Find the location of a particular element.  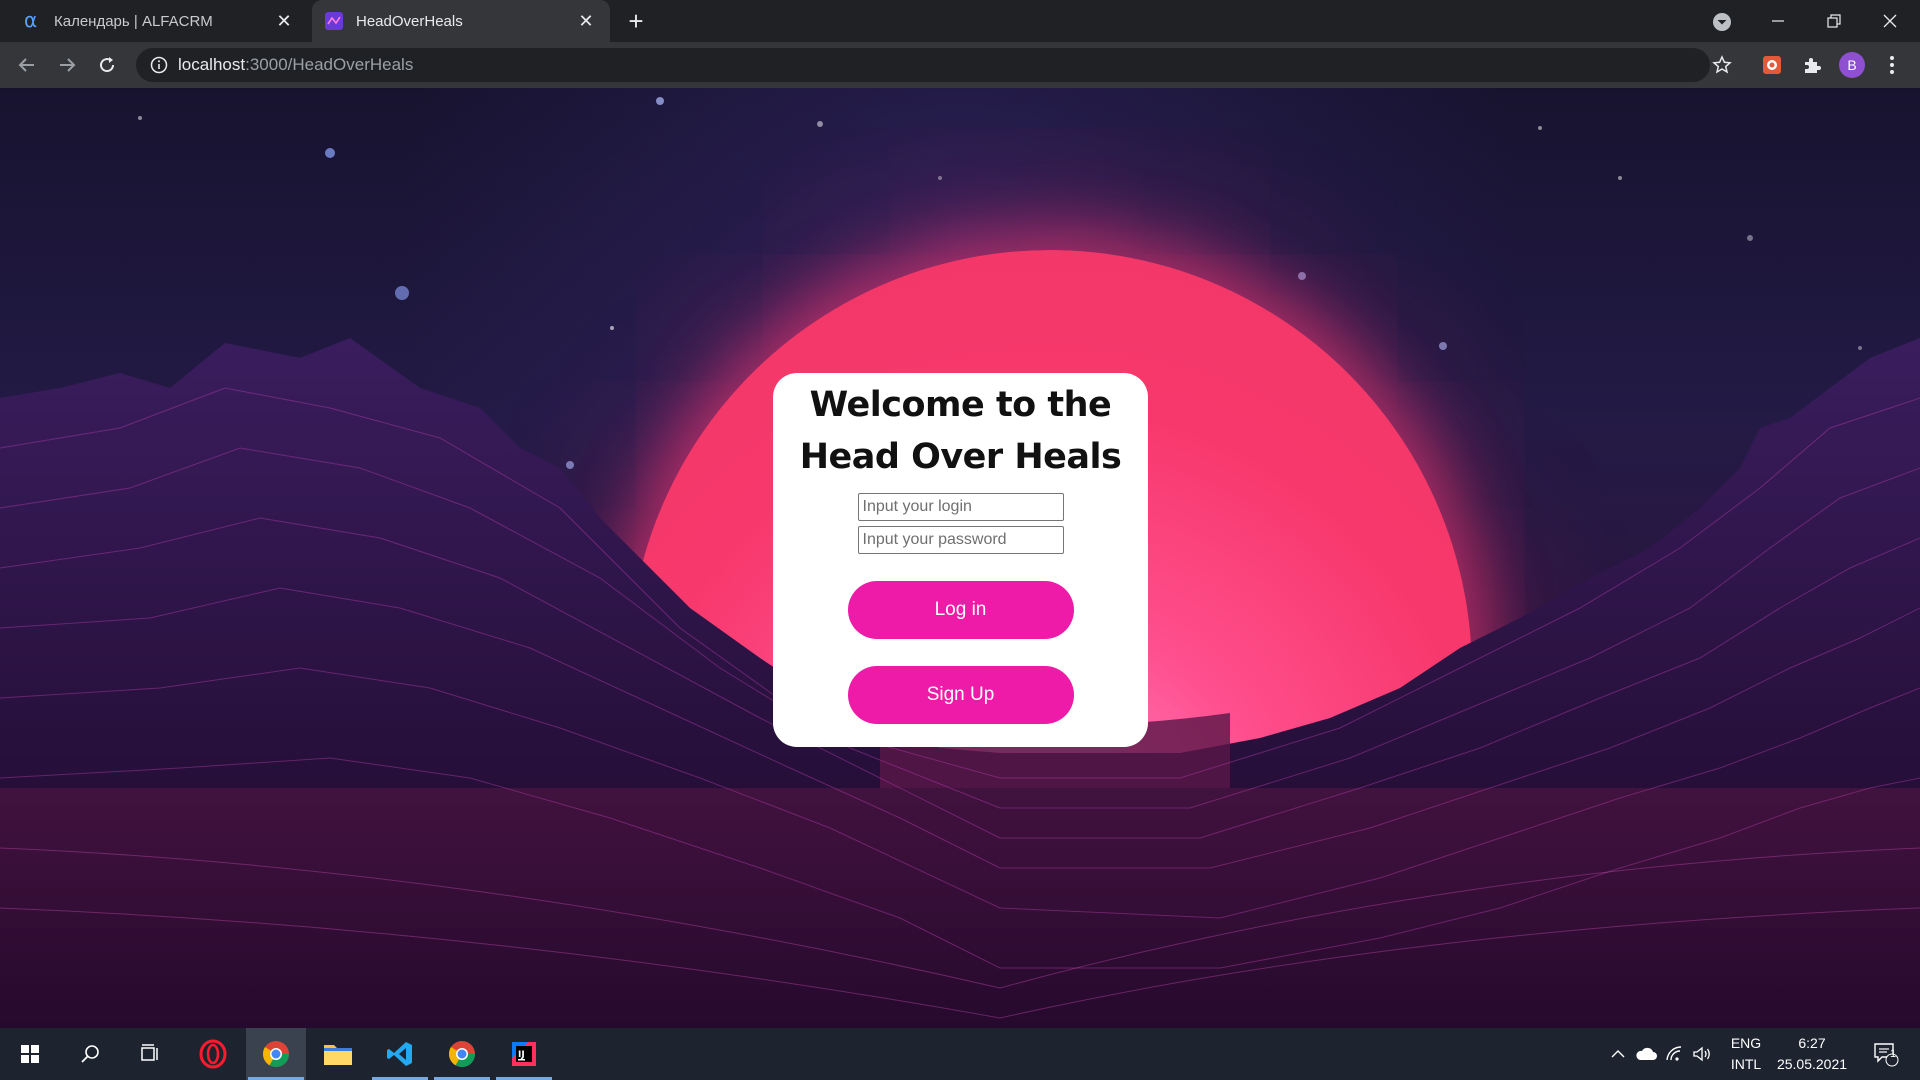

show-hidden-icons-chevron-icon is located at coordinates (1618, 1054).